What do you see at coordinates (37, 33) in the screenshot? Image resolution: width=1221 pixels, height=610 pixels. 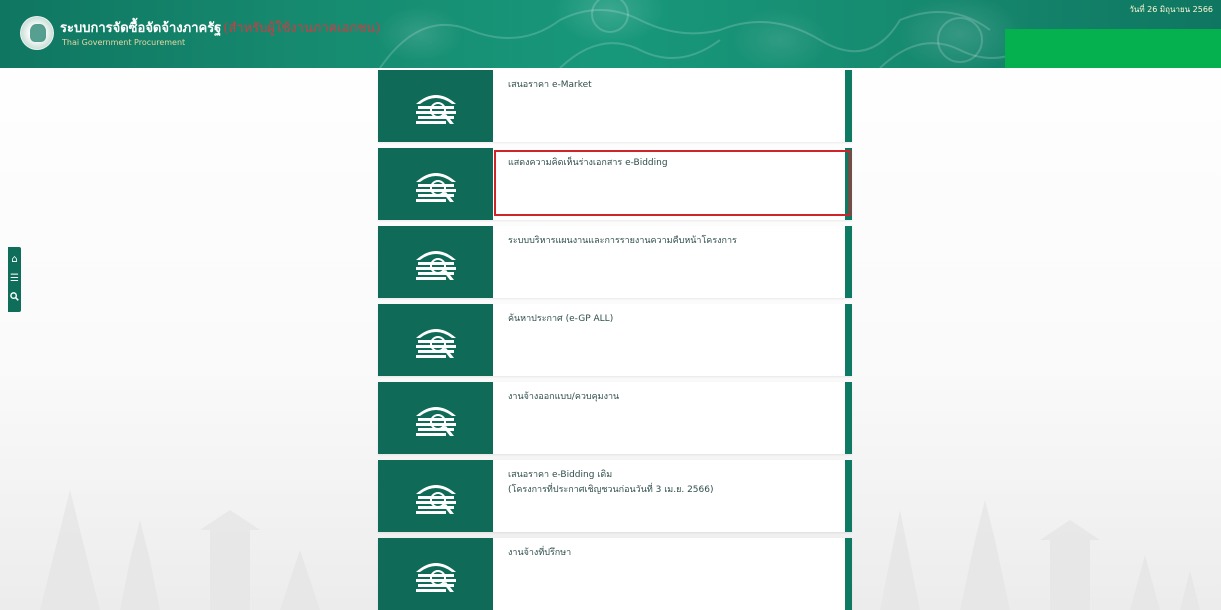 I see `garuda-emblem-icon` at bounding box center [37, 33].